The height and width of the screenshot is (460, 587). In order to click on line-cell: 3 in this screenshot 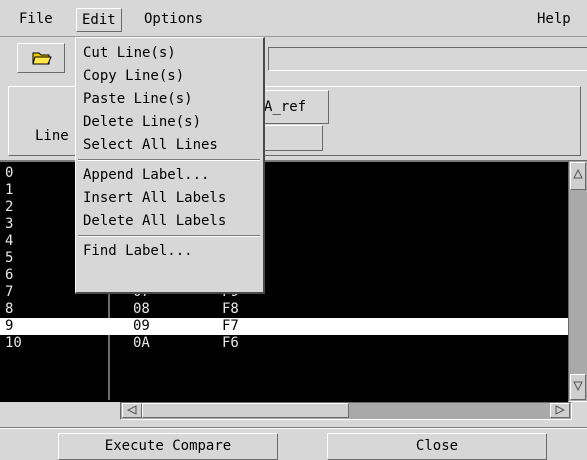, I will do `click(9, 224)`.